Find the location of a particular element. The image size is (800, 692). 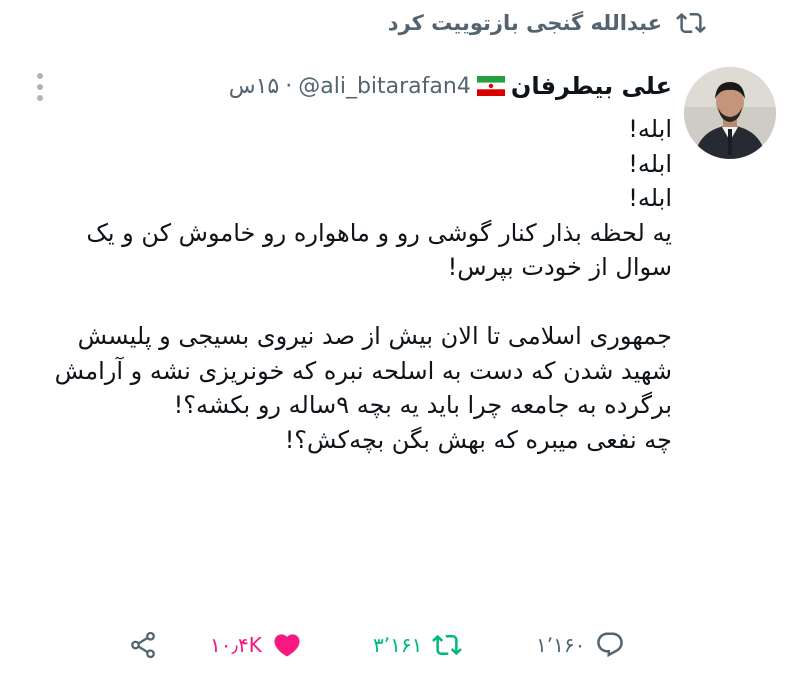

retweet-context: عبدالله گنجی بازتوییت کرد is located at coordinates (547, 23).